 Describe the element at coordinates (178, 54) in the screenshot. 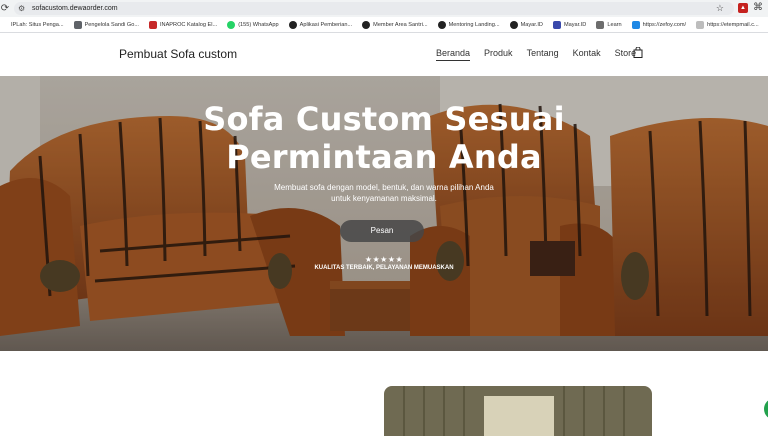

I see `site-title: Pembuat Sofa custom` at that location.